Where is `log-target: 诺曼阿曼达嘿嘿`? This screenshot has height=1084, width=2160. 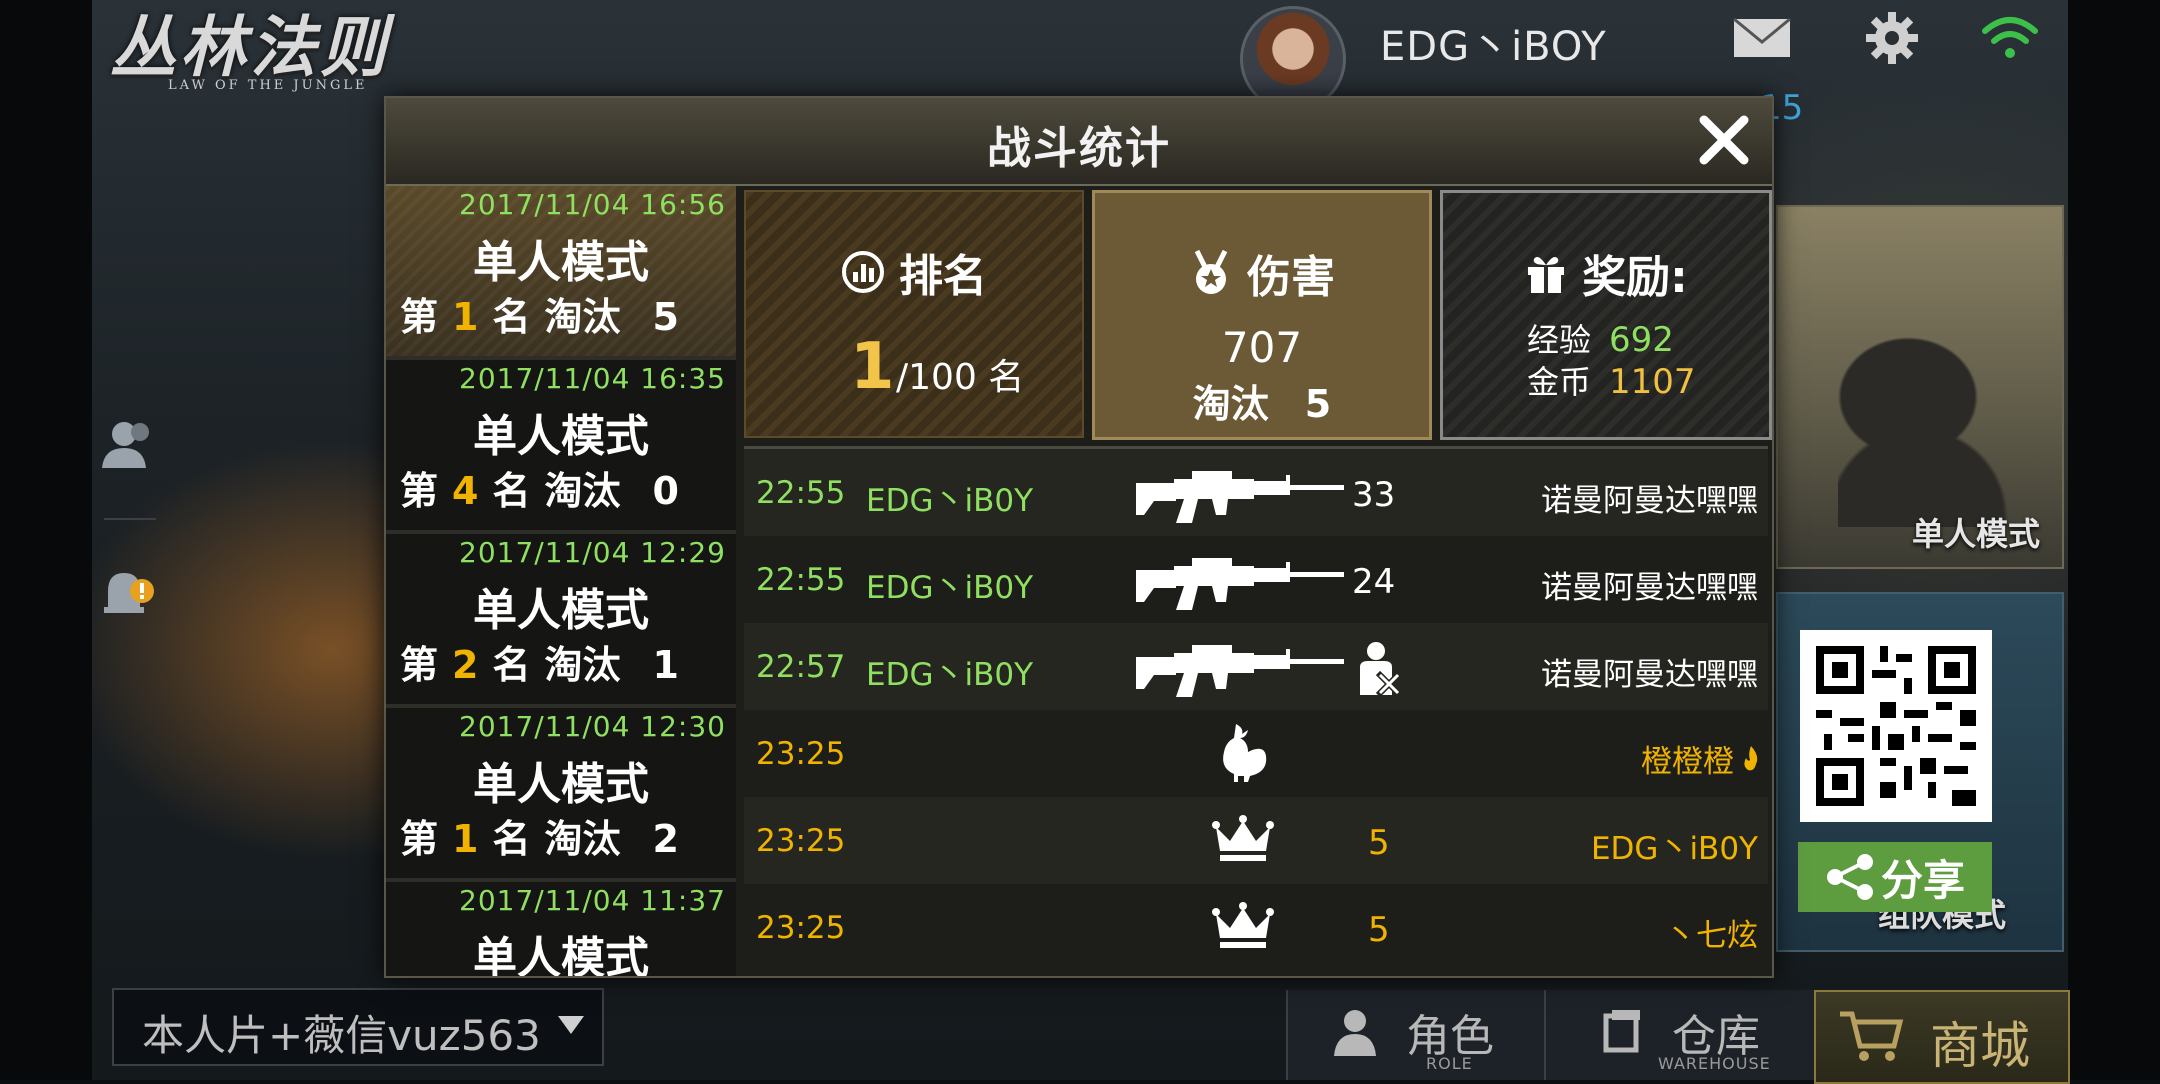 log-target: 诺曼阿曼达嘿嘿 is located at coordinates (1649, 501).